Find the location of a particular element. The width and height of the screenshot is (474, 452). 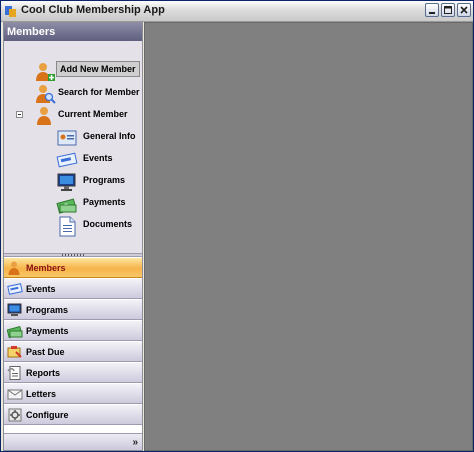

close-button is located at coordinates (464, 10).